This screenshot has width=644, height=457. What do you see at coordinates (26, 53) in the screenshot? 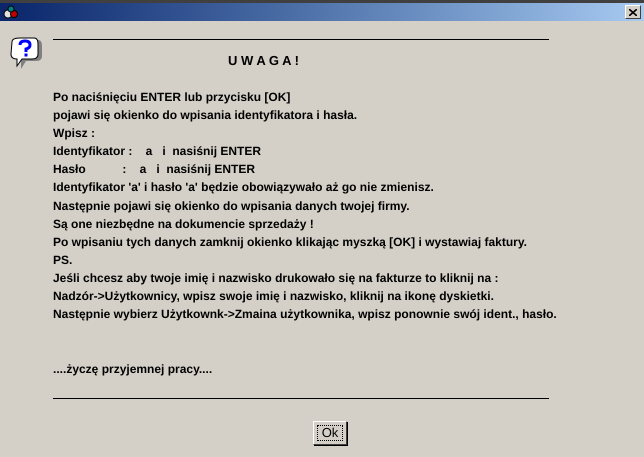
I see `question-icon` at bounding box center [26, 53].